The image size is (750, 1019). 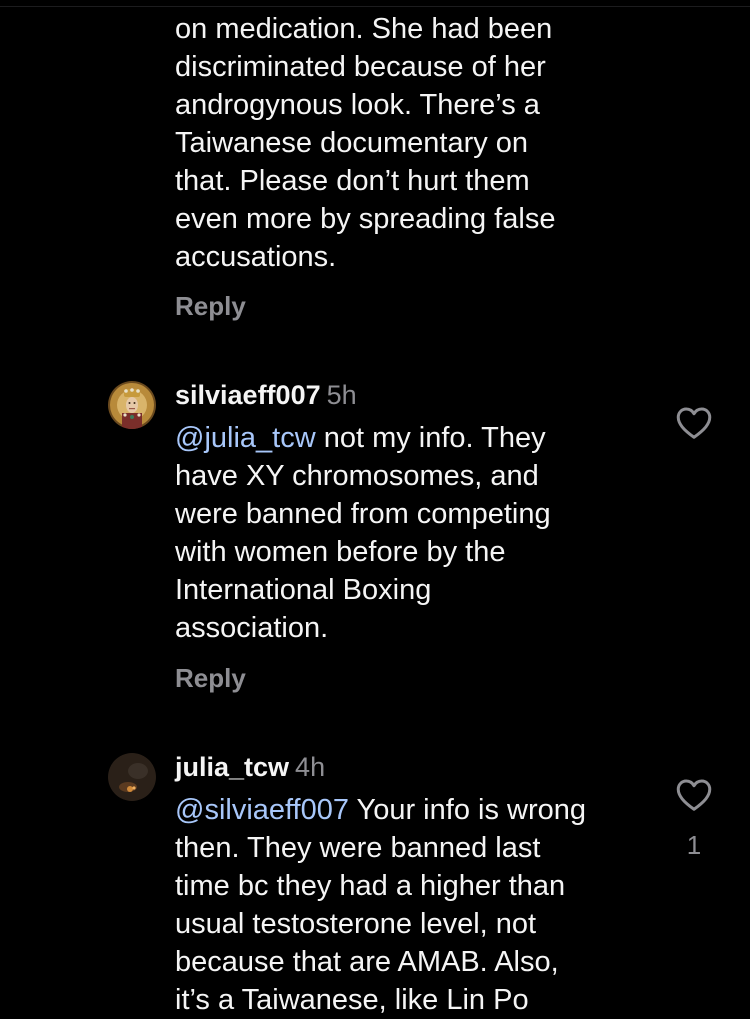 What do you see at coordinates (262, 810) in the screenshot?
I see `mention-link: @silviaeff007` at bounding box center [262, 810].